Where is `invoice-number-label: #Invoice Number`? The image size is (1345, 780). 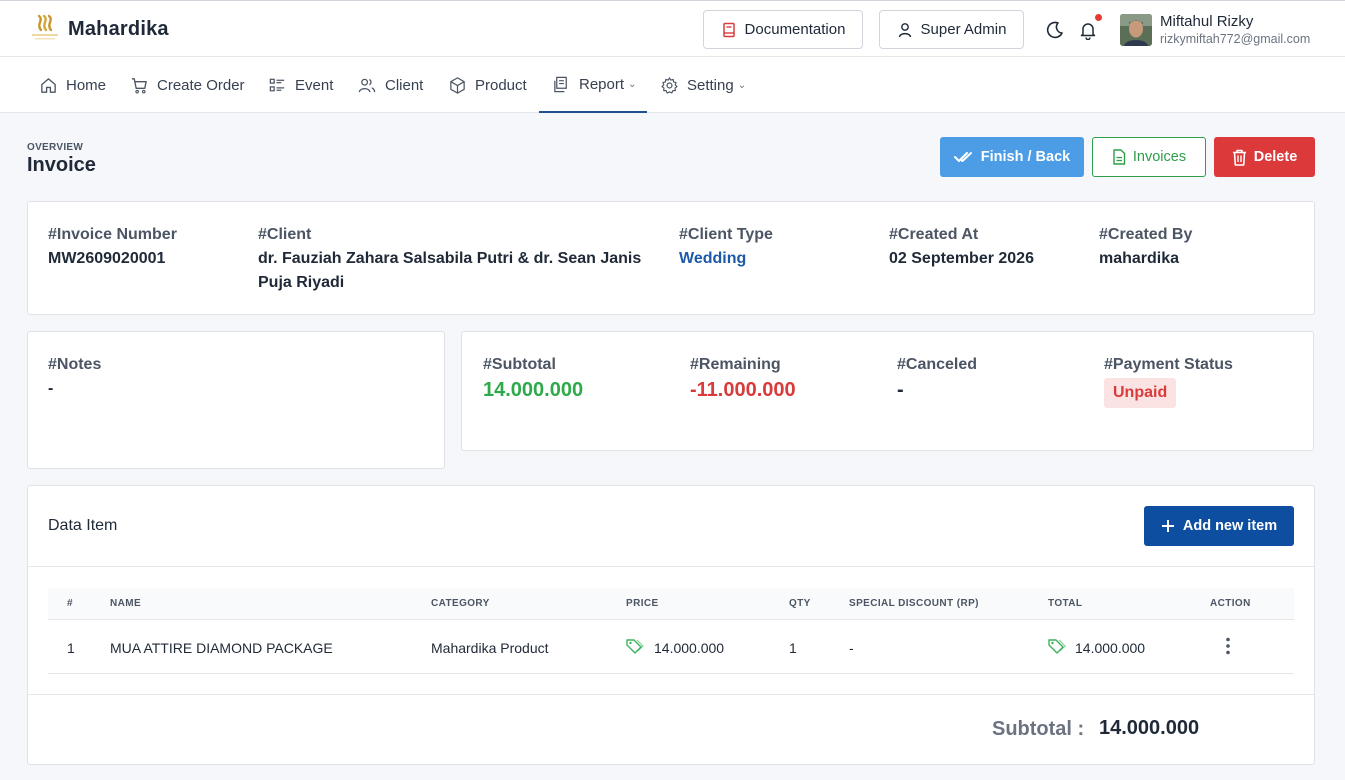 invoice-number-label: #Invoice Number is located at coordinates (112, 234).